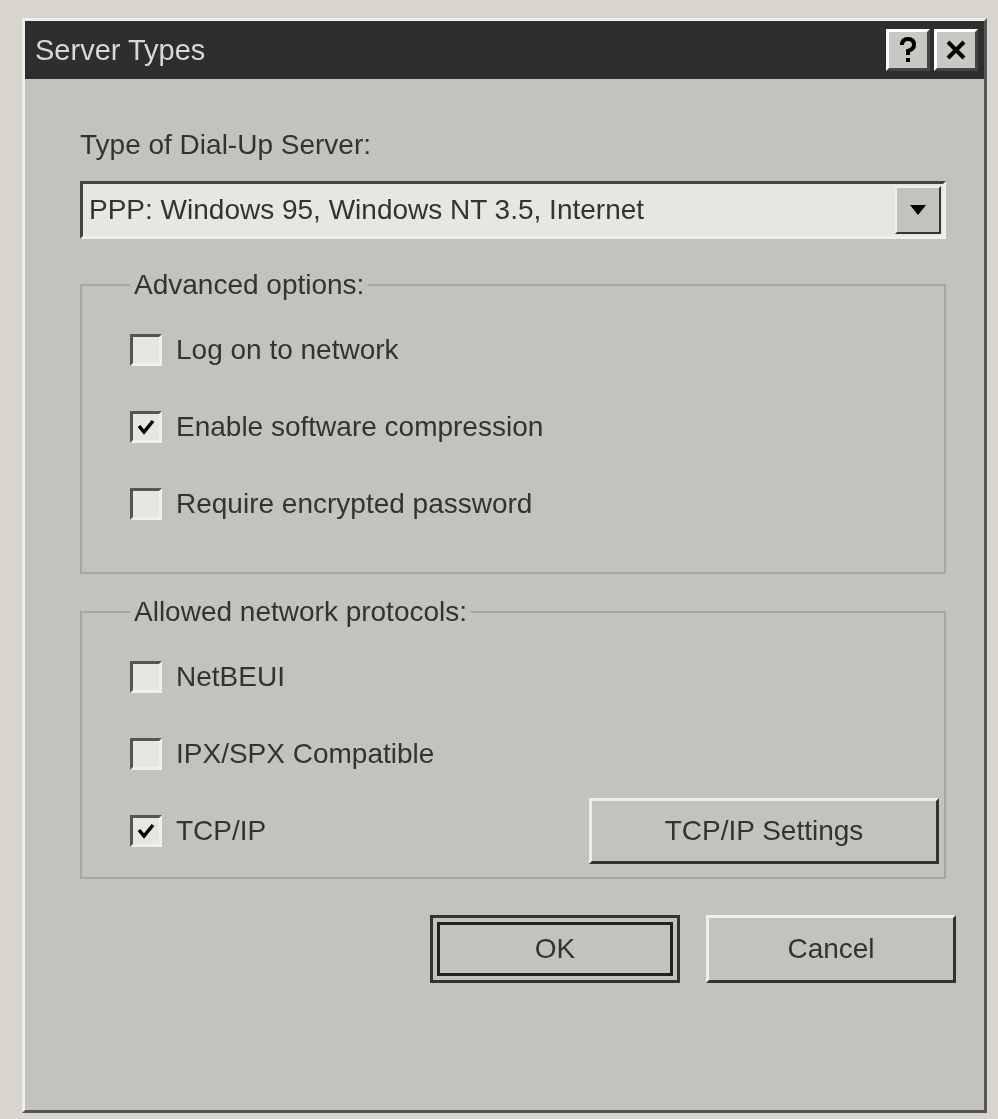 The image size is (998, 1119). What do you see at coordinates (513, 210) in the screenshot?
I see `server-type-dropdown: PPP: Windows 95, Windows NT 3.5, Internet` at bounding box center [513, 210].